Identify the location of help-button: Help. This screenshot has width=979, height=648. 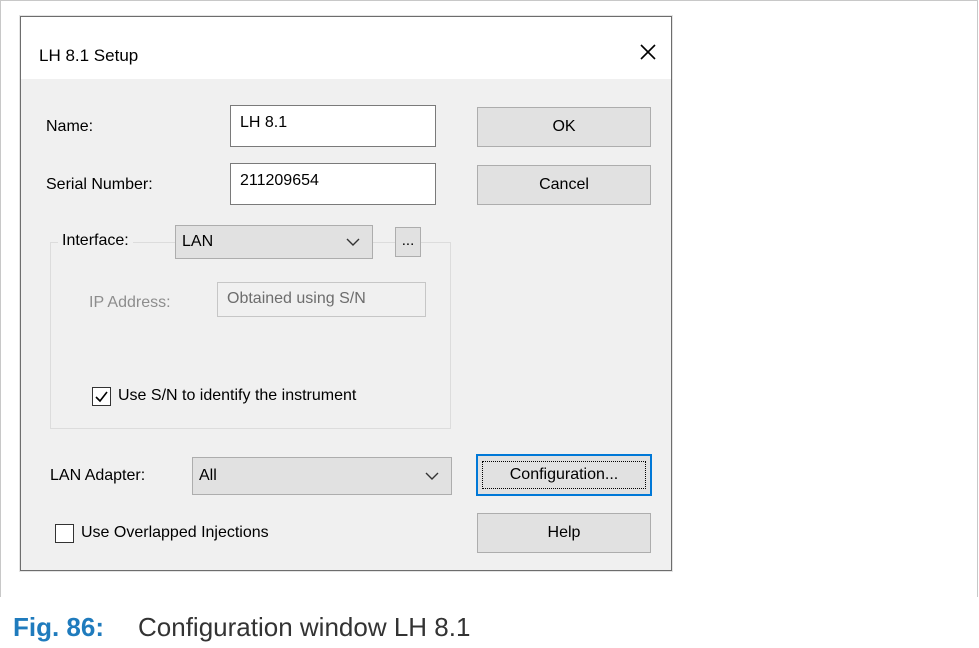
(564, 533).